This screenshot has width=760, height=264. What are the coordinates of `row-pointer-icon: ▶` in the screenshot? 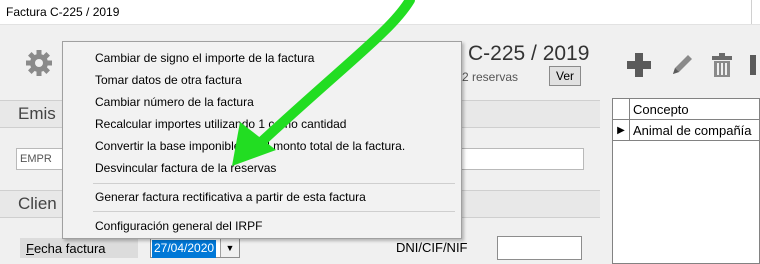 It's located at (621, 130).